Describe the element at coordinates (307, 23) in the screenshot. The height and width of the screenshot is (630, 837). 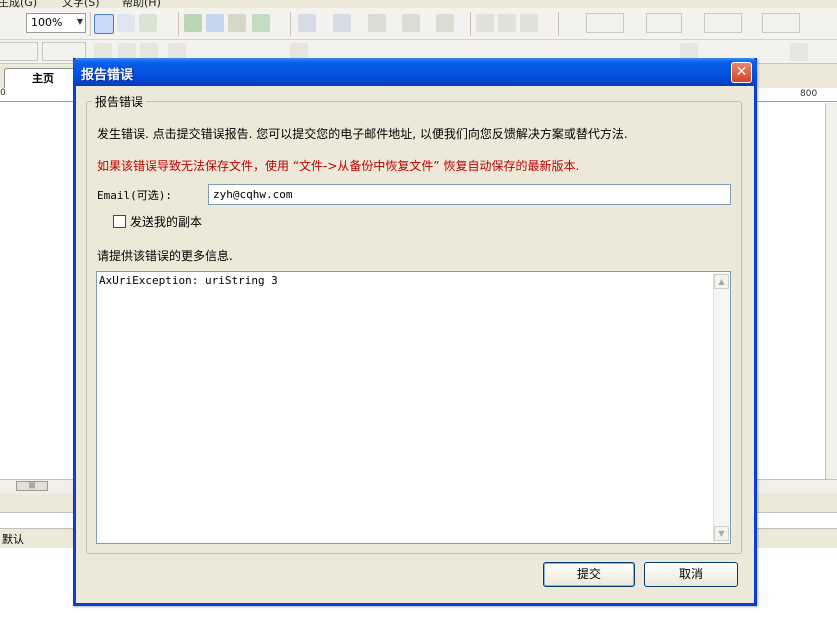
I see `fill-color-icon` at that location.